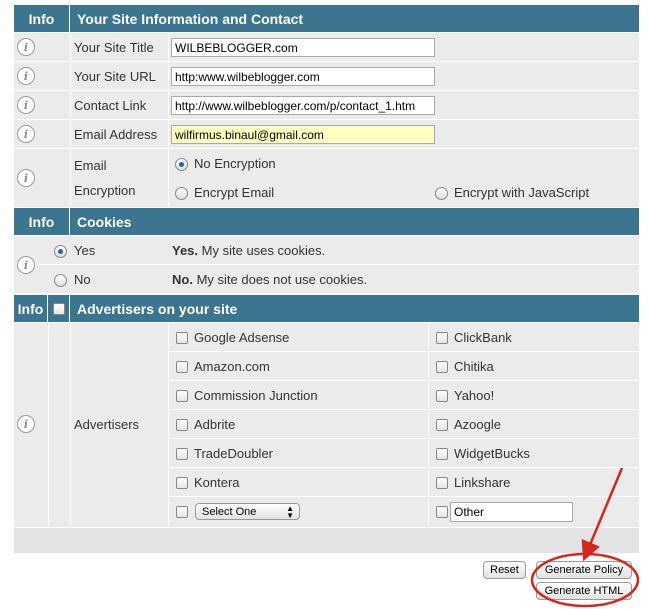 The width and height of the screenshot is (649, 609). What do you see at coordinates (602, 514) in the screenshot?
I see `annotation-arrow` at bounding box center [602, 514].